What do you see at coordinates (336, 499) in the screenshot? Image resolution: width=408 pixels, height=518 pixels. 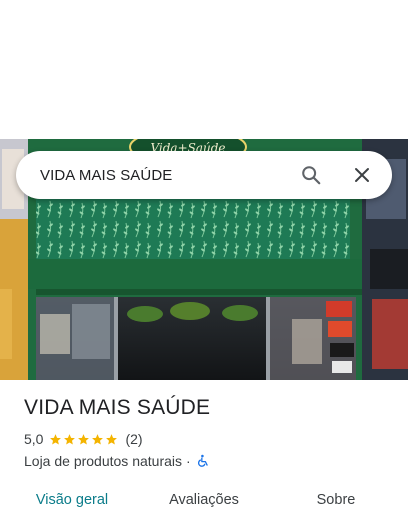 I see `tab-about: Sobre` at bounding box center [336, 499].